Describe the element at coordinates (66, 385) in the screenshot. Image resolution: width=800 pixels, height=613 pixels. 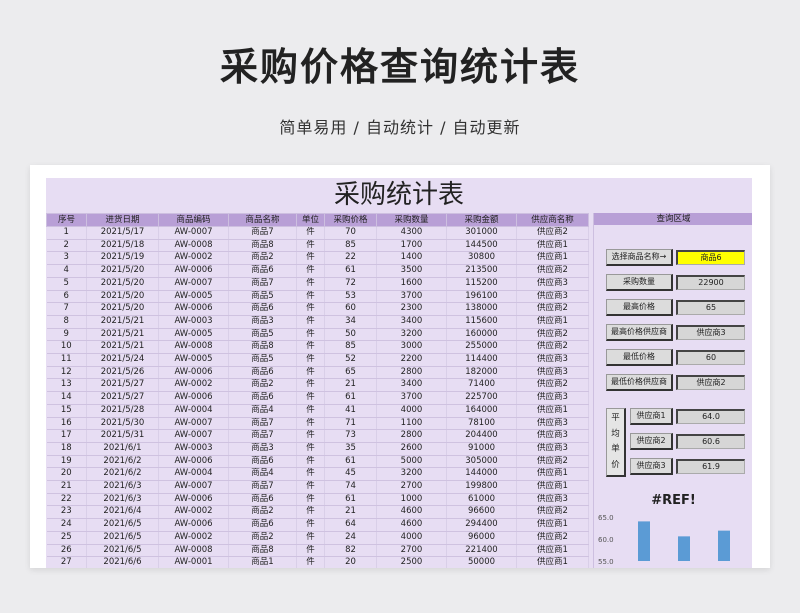
I see `table-cell: 13` at that location.